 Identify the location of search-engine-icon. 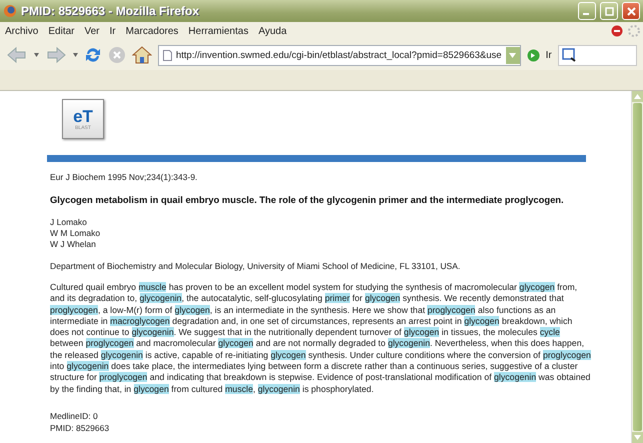
(570, 55).